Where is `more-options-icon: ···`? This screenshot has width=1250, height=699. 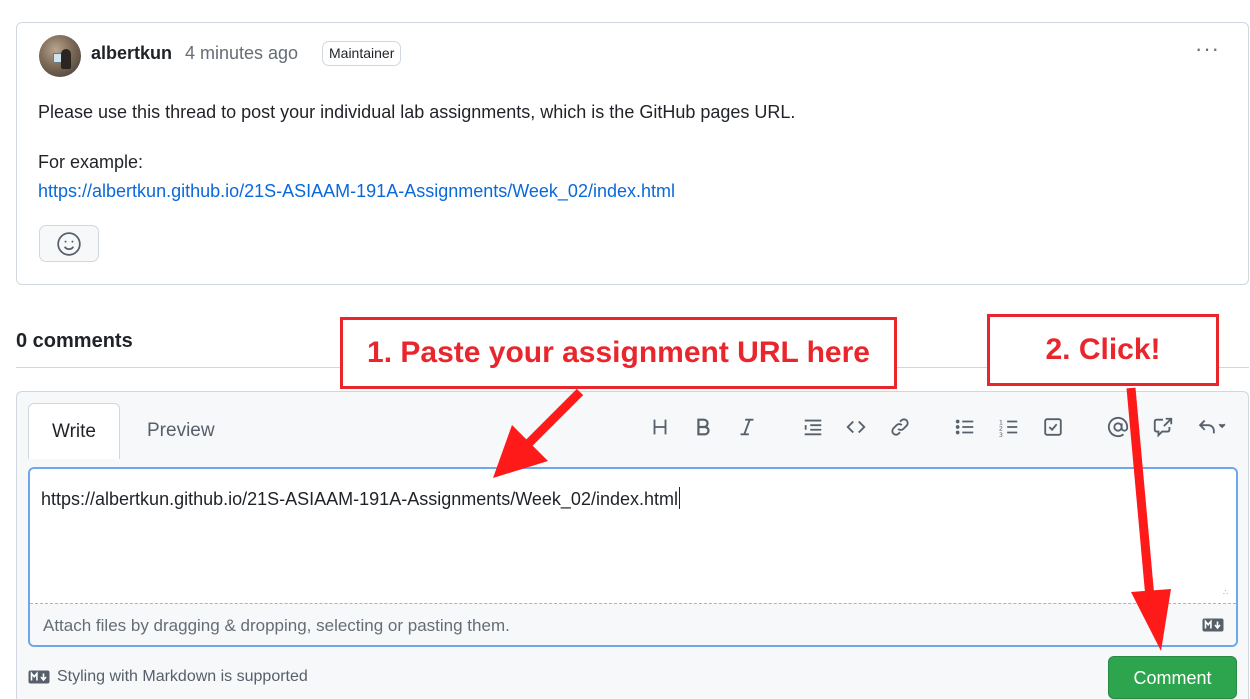 more-options-icon: ··· is located at coordinates (1207, 49).